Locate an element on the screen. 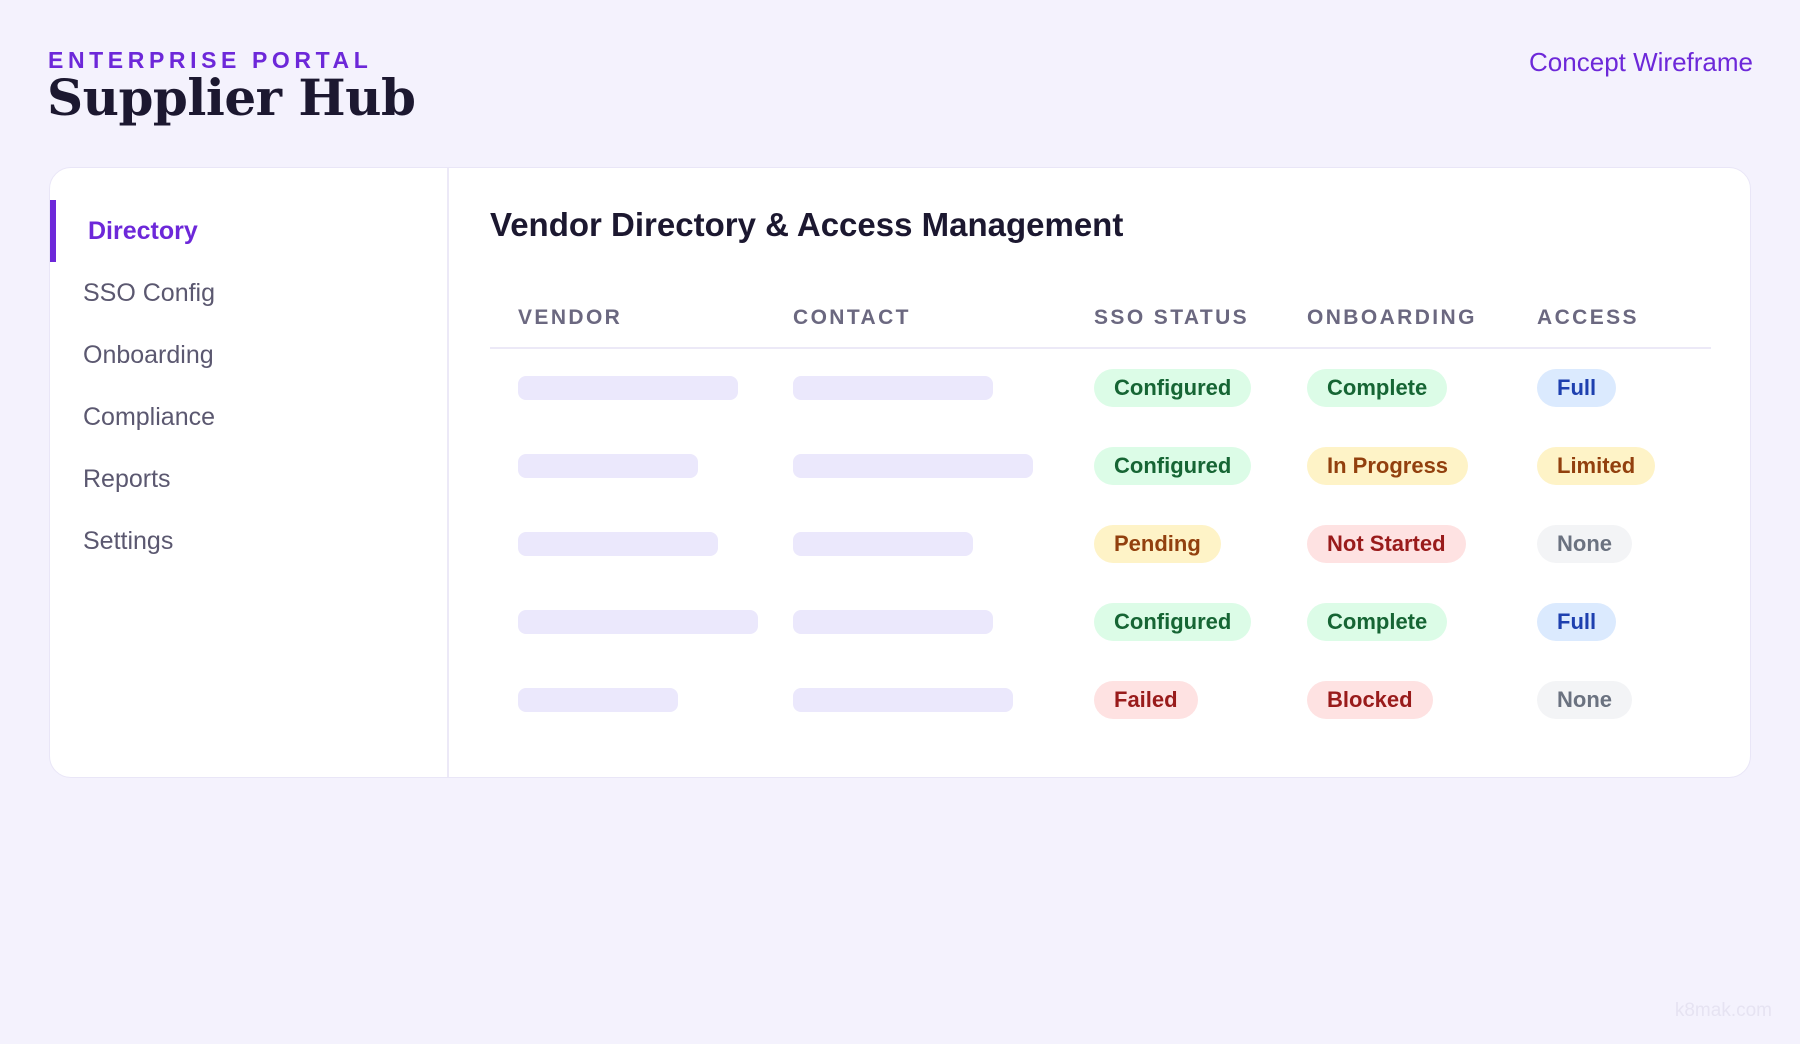  sso-status-badge: Pending is located at coordinates (1157, 544).